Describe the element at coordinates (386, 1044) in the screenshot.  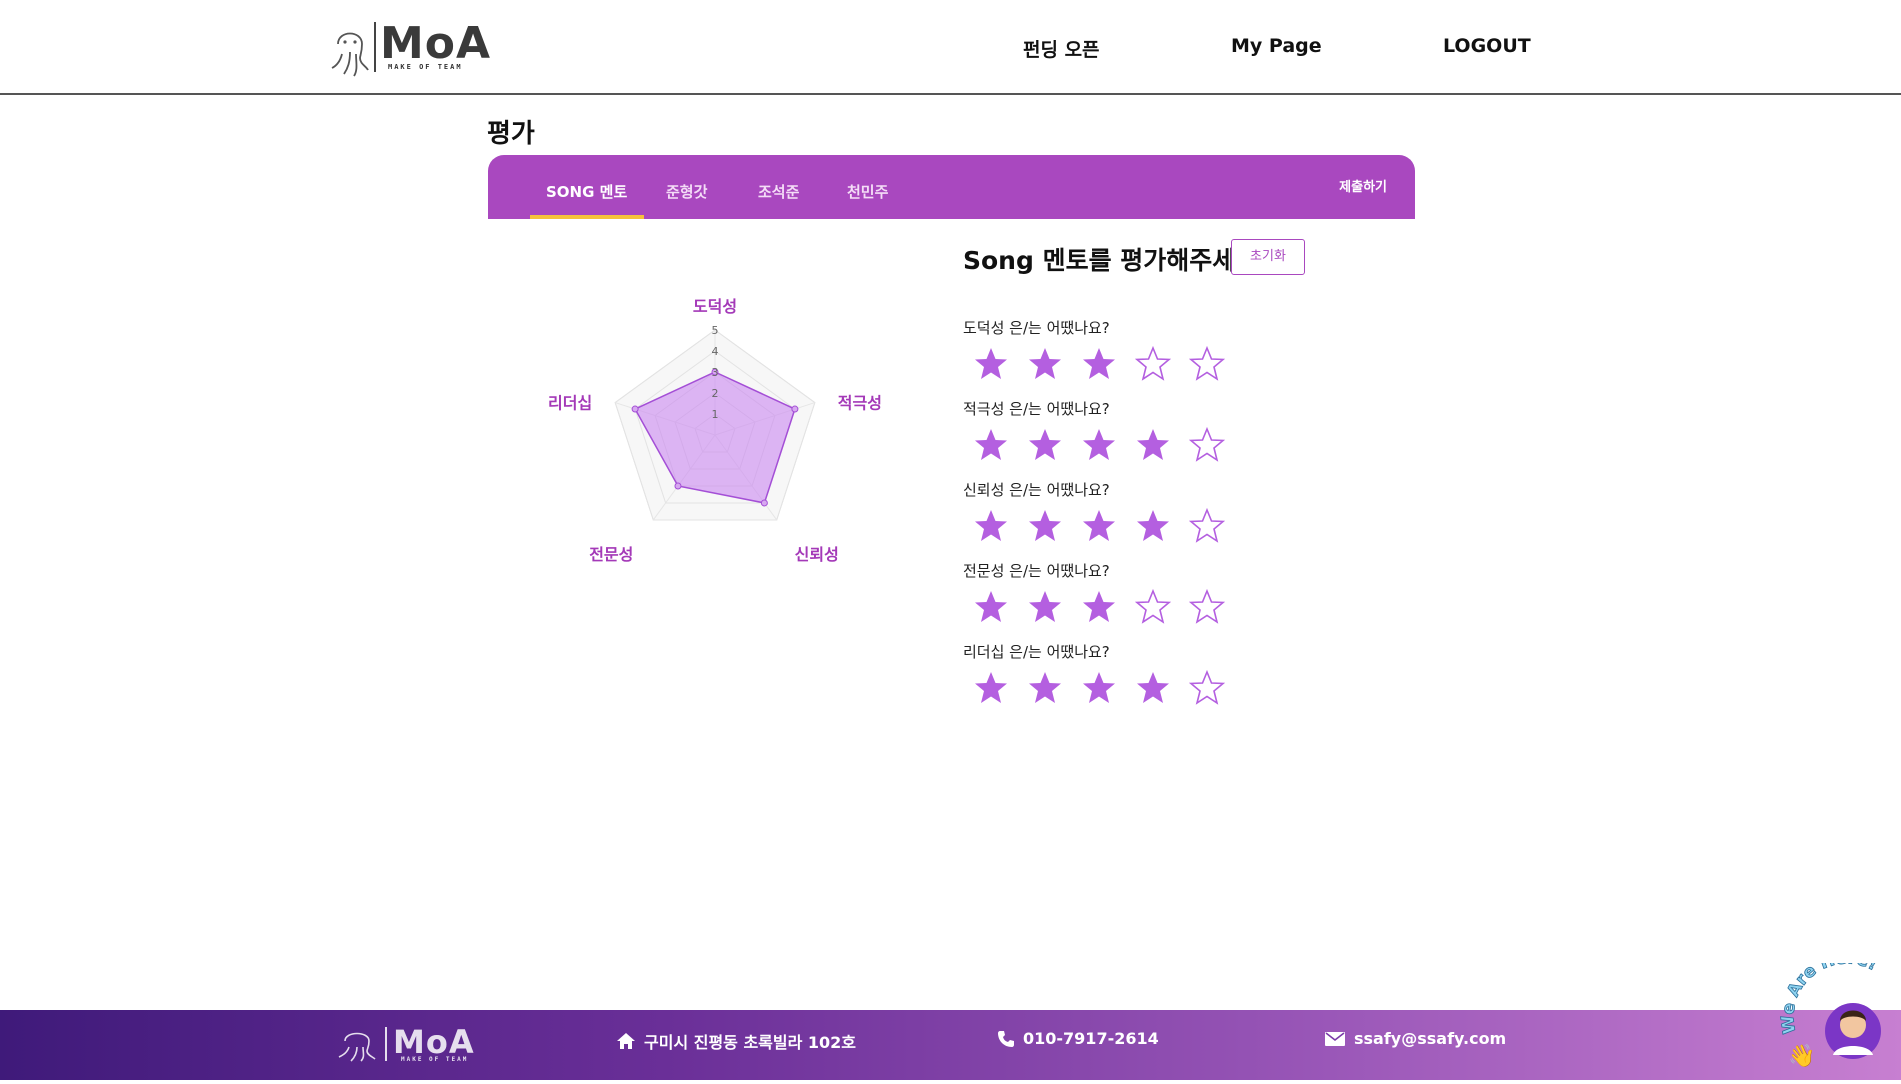
I see `footer-logo-divider` at that location.